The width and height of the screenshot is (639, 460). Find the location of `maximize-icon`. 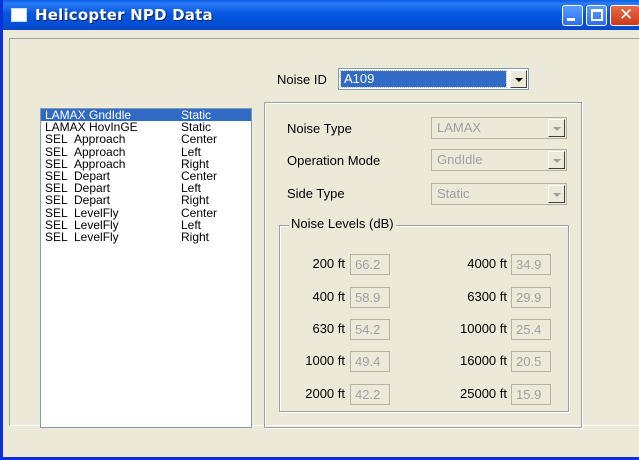

maximize-icon is located at coordinates (597, 15).